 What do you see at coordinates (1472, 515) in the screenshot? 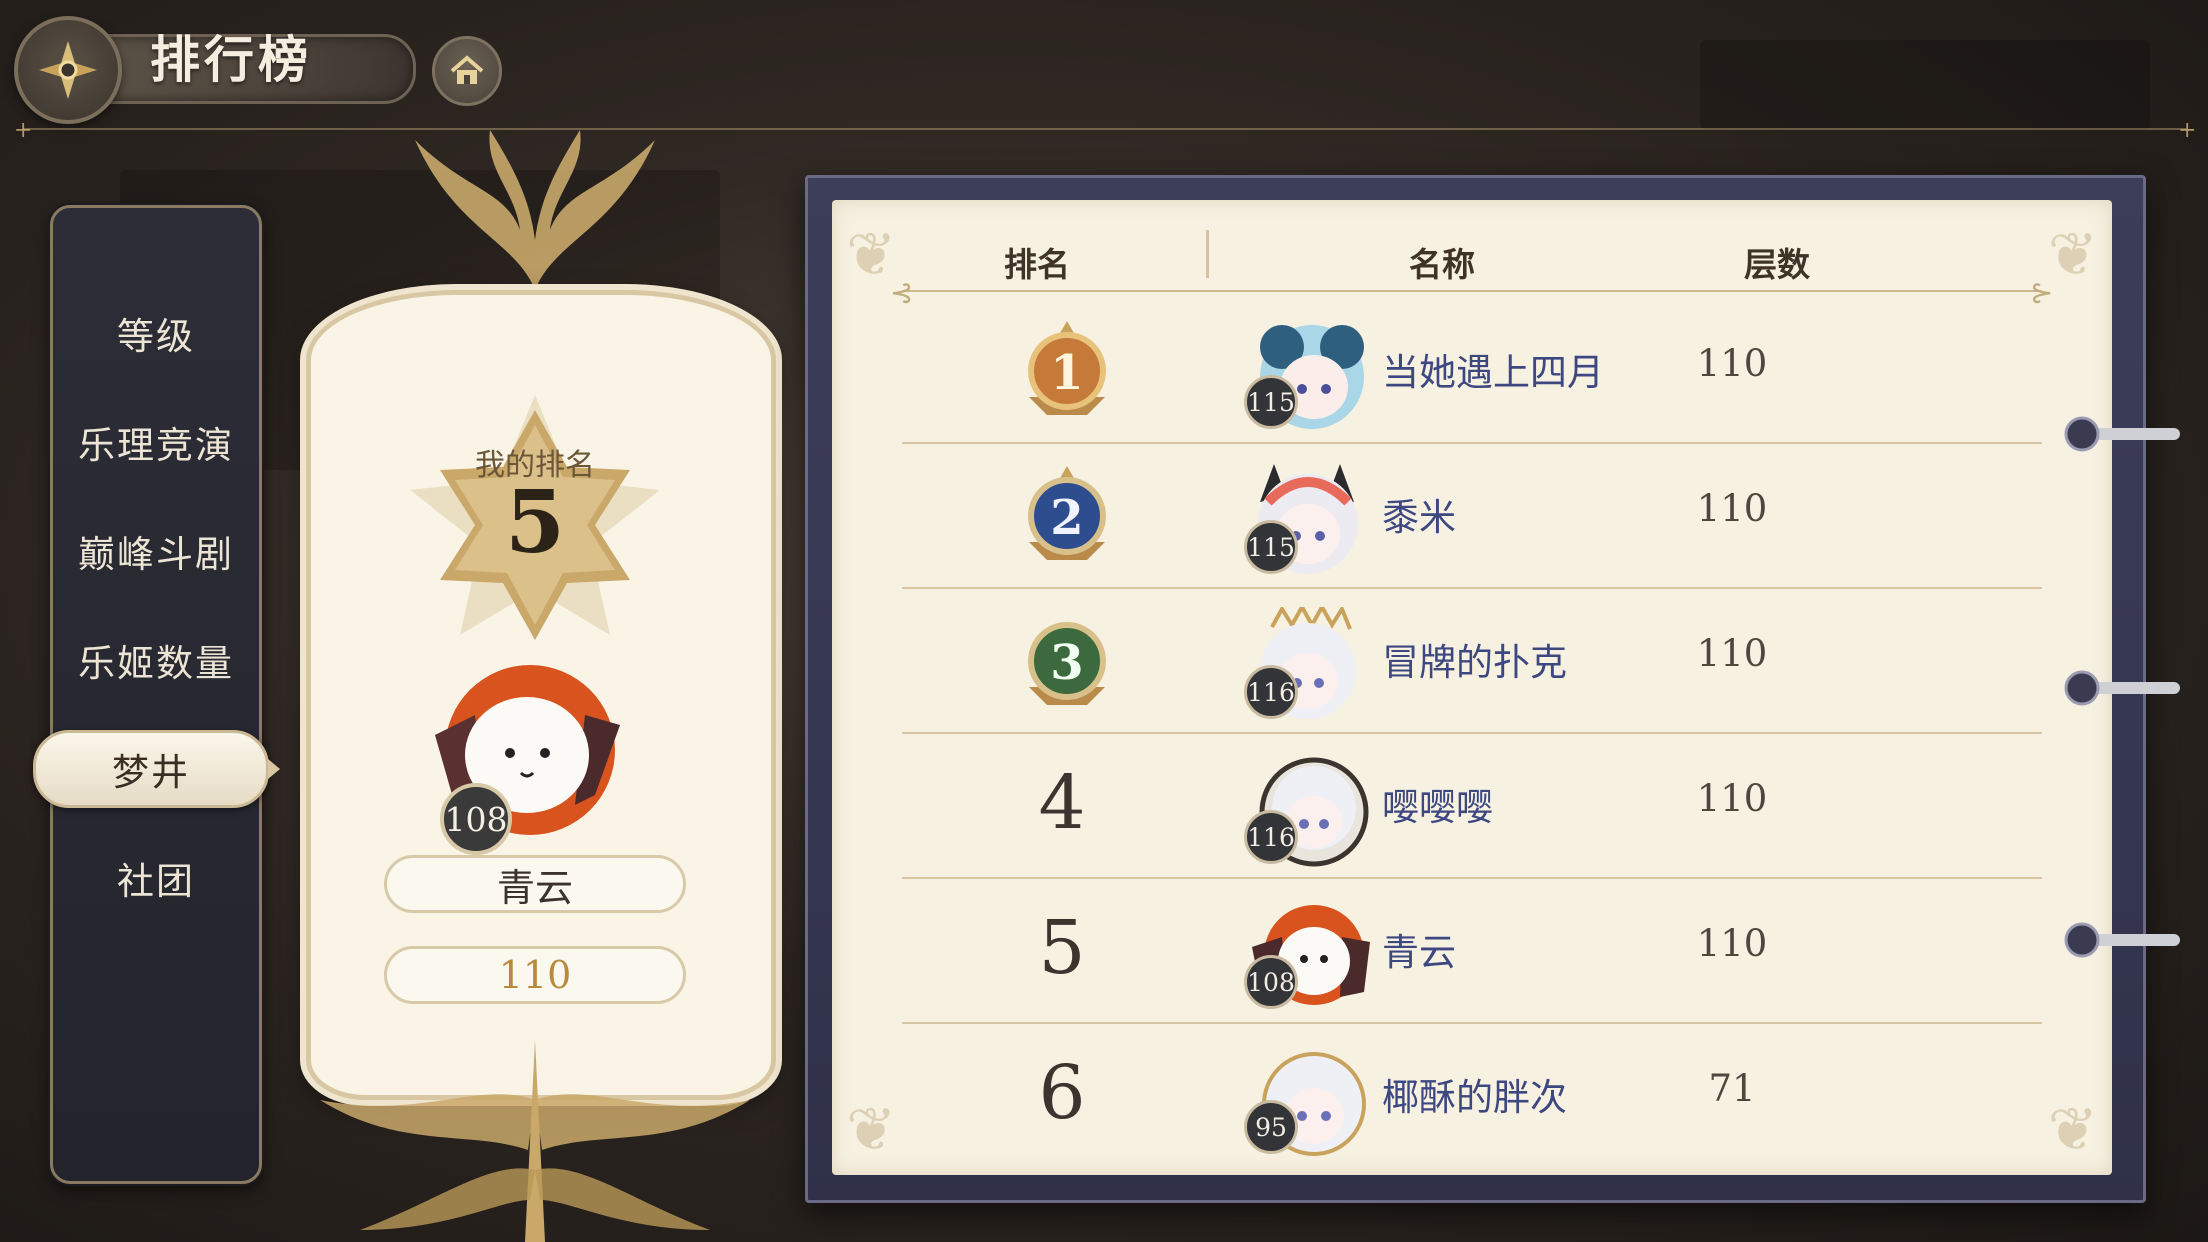
I see `table-row: 2 115 黍米 110` at bounding box center [1472, 515].